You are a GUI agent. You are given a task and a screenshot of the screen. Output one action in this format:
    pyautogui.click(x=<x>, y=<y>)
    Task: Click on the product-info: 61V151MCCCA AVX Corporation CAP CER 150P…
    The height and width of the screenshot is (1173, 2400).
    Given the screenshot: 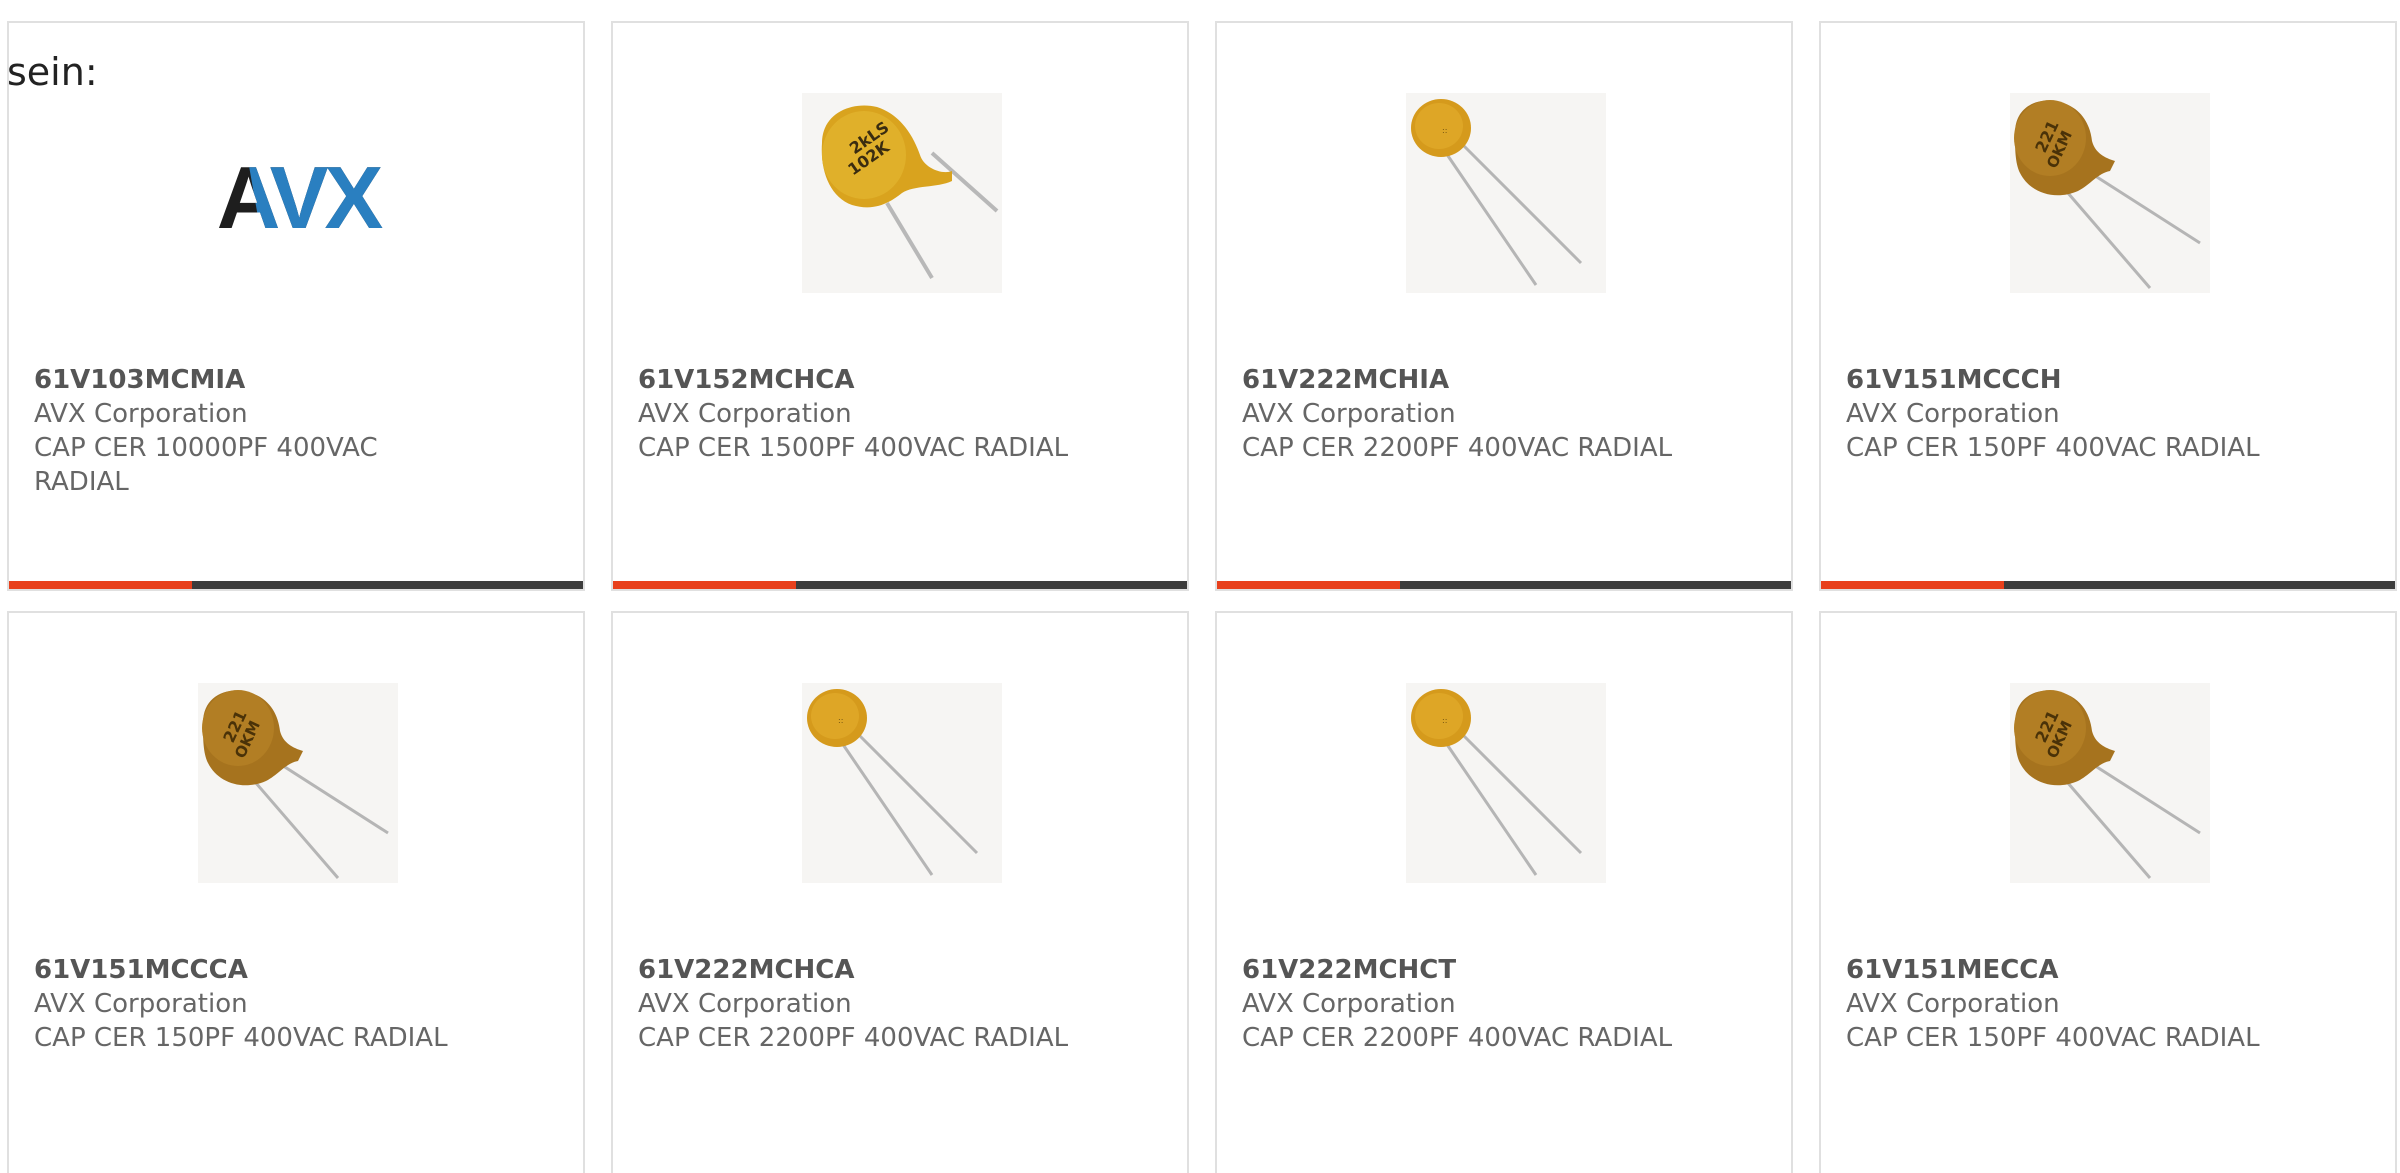 What is the action you would take?
    pyautogui.click(x=284, y=1004)
    